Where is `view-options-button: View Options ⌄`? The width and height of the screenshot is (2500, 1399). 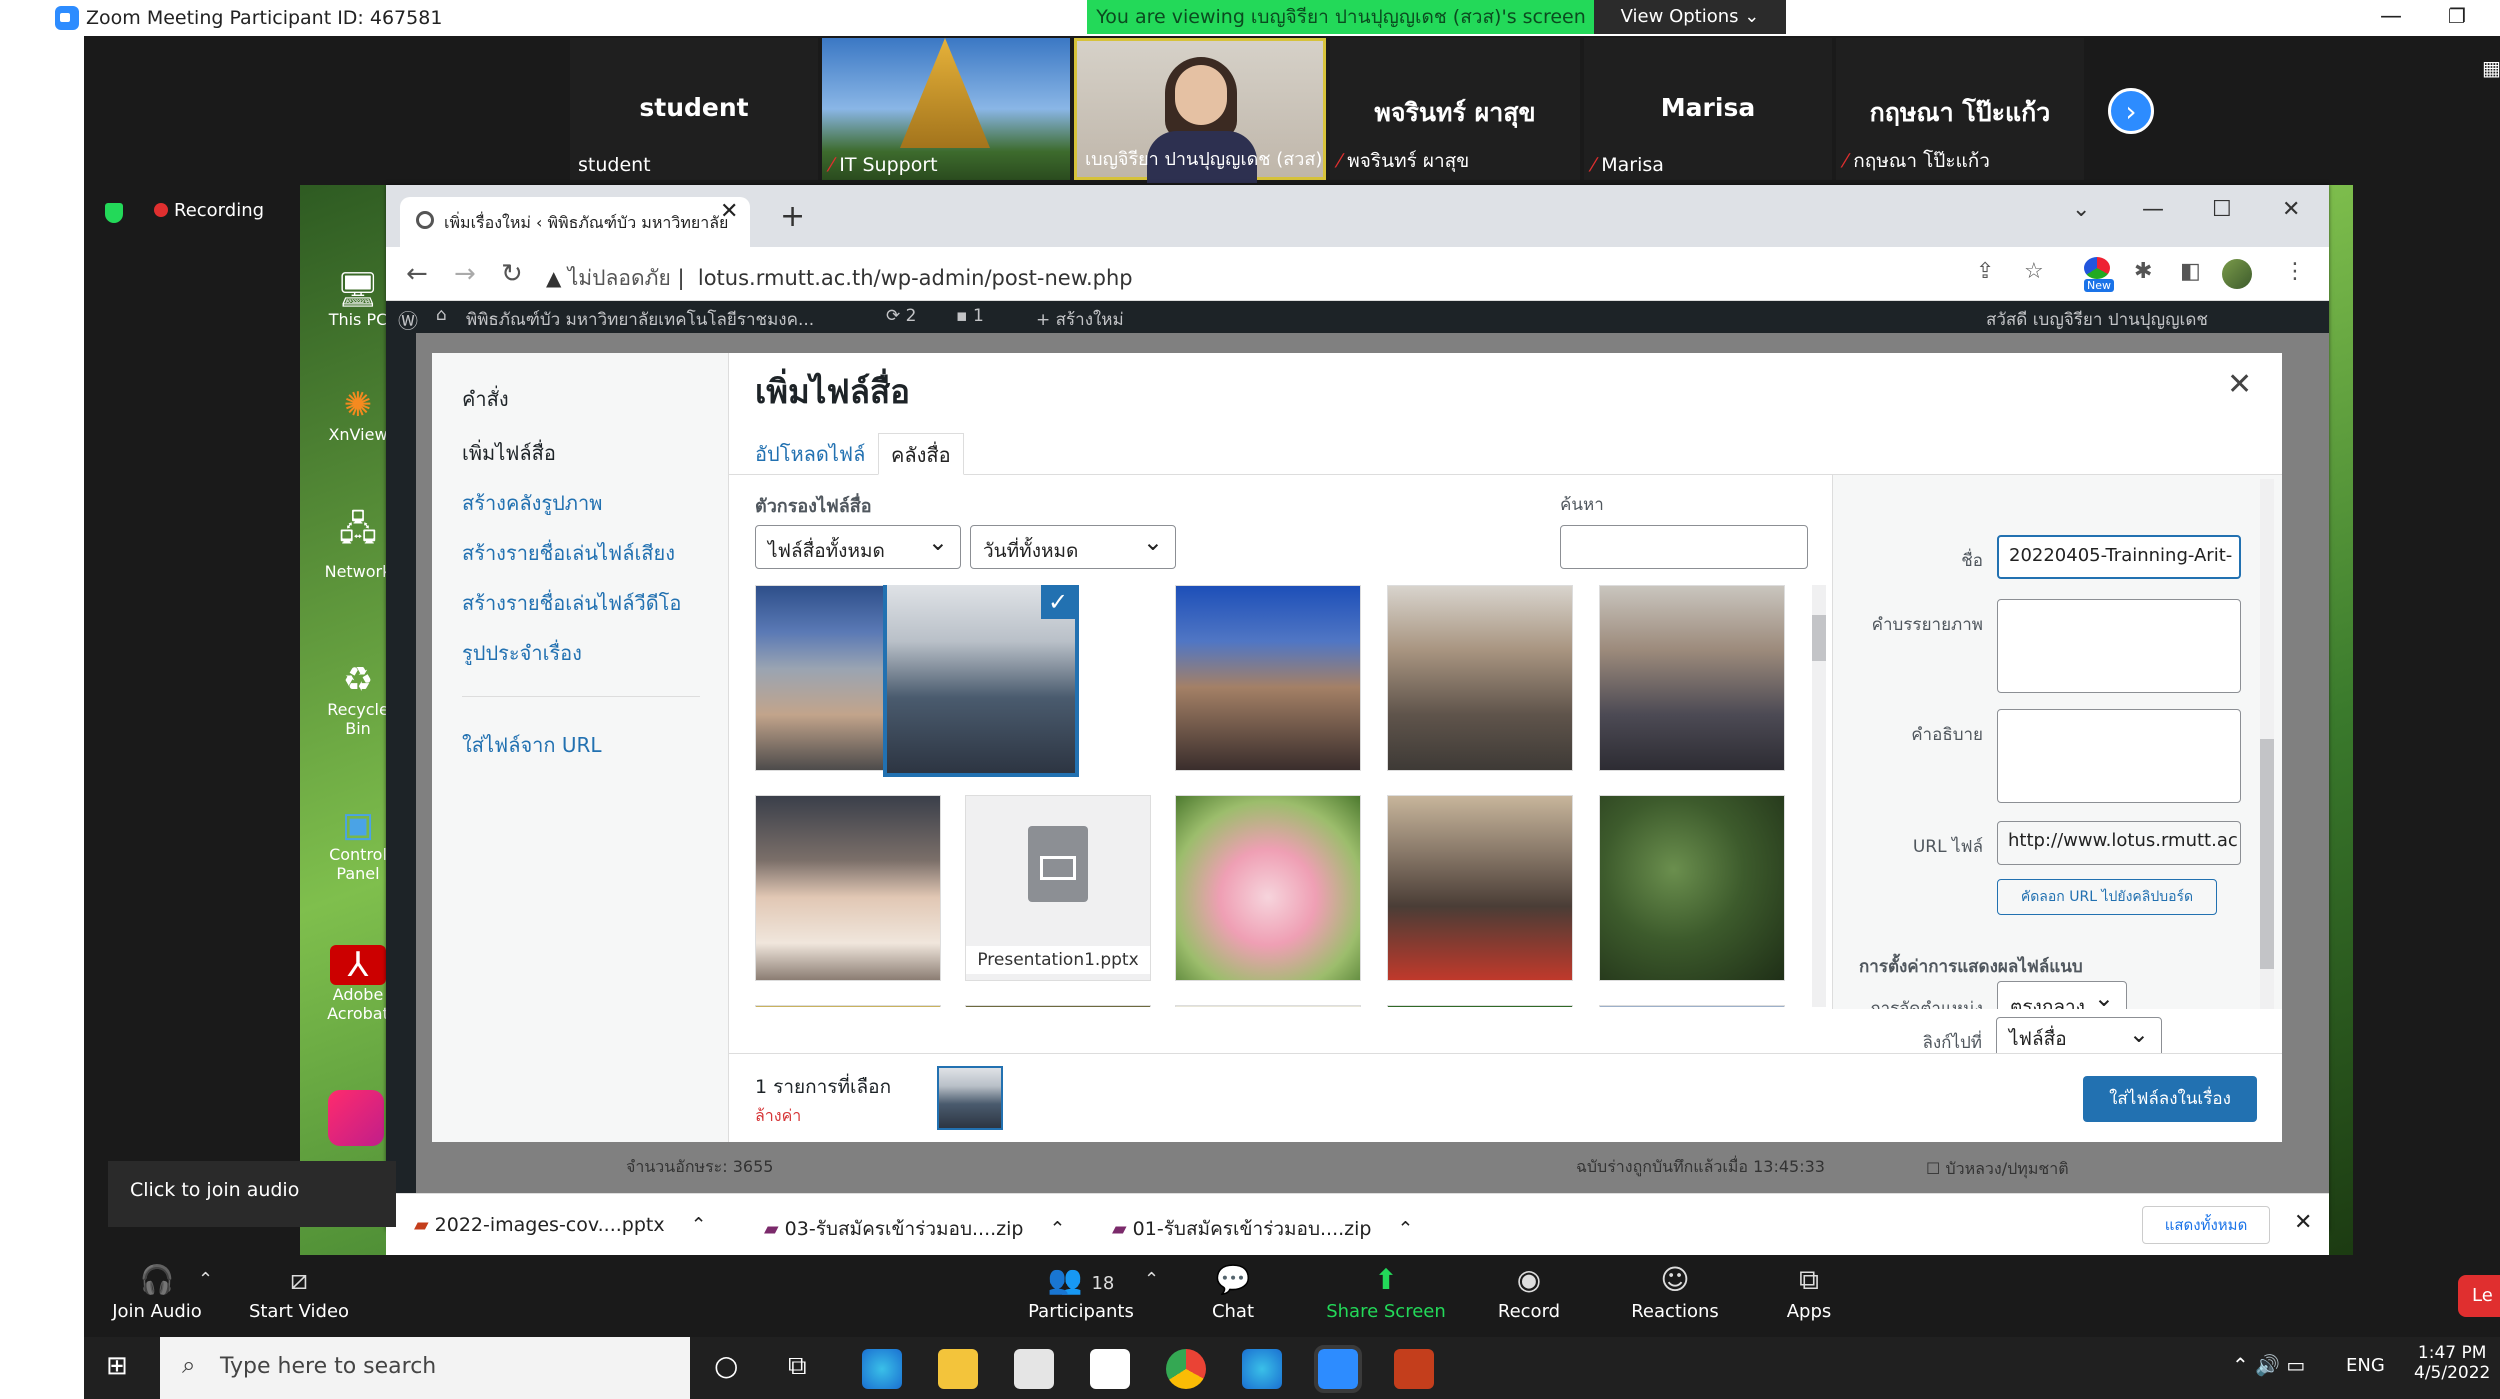 view-options-button: View Options ⌄ is located at coordinates (1690, 17).